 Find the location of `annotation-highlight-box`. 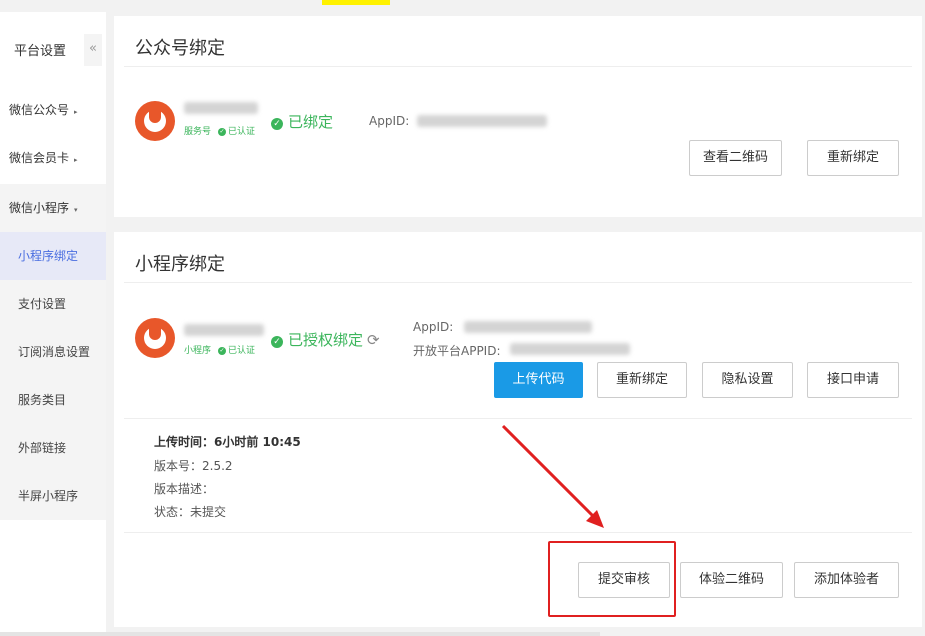

annotation-highlight-box is located at coordinates (612, 579).